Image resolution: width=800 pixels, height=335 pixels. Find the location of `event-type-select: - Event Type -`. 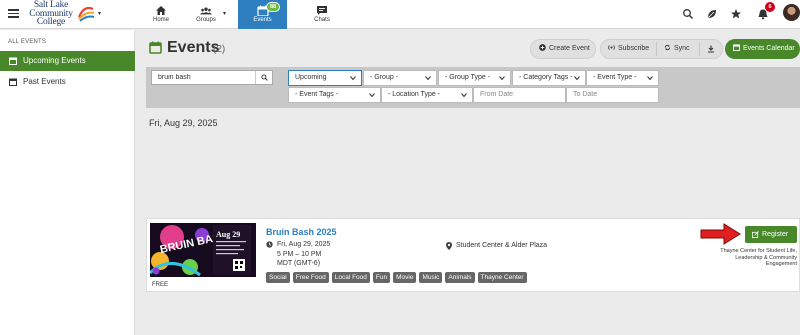

event-type-select: - Event Type - is located at coordinates (622, 78).